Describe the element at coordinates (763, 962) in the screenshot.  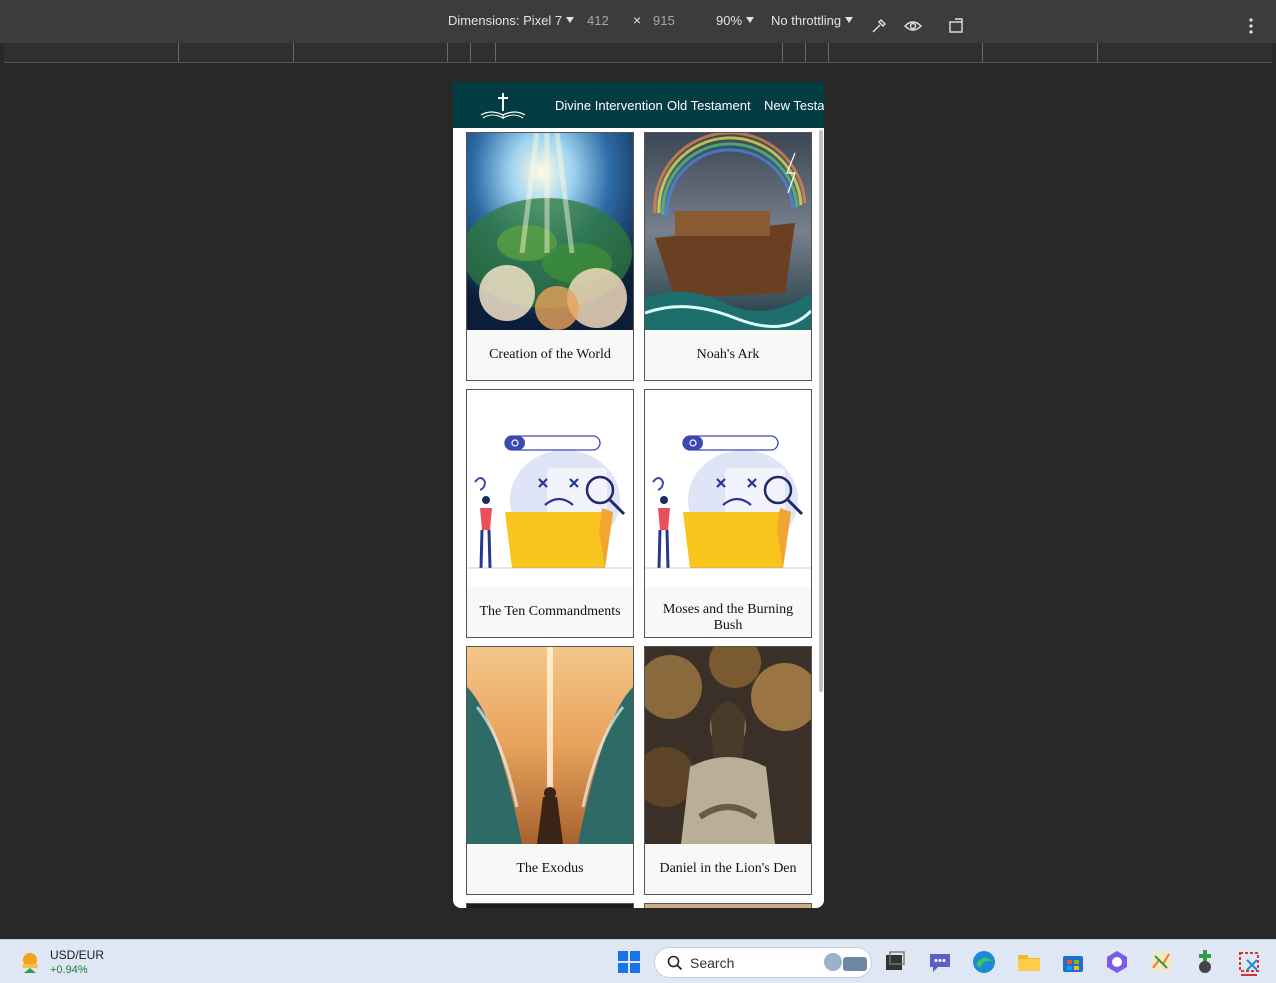
I see `taskbar-search-box: Search` at that location.